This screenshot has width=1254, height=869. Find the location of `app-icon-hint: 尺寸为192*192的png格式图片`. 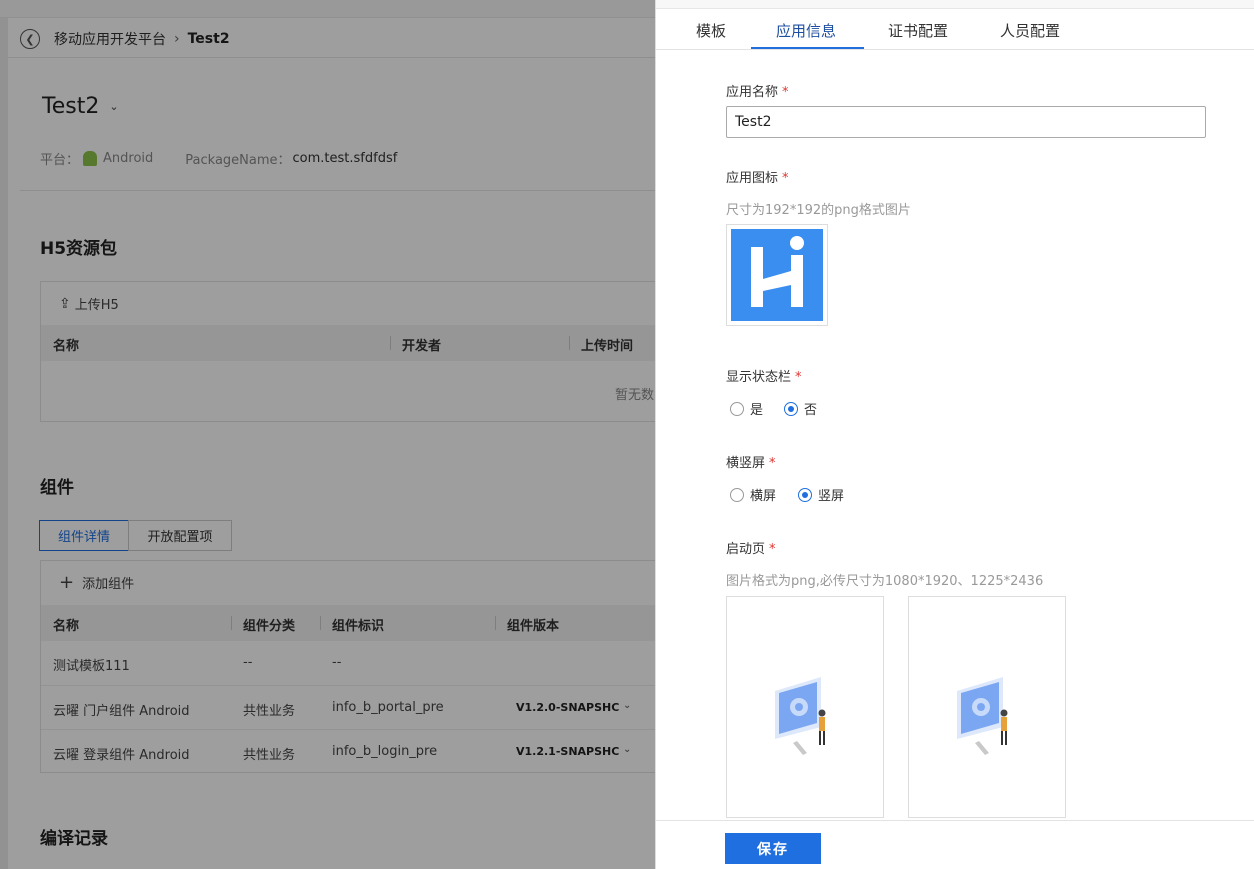

app-icon-hint: 尺寸为192*192的png格式图片 is located at coordinates (818, 210).